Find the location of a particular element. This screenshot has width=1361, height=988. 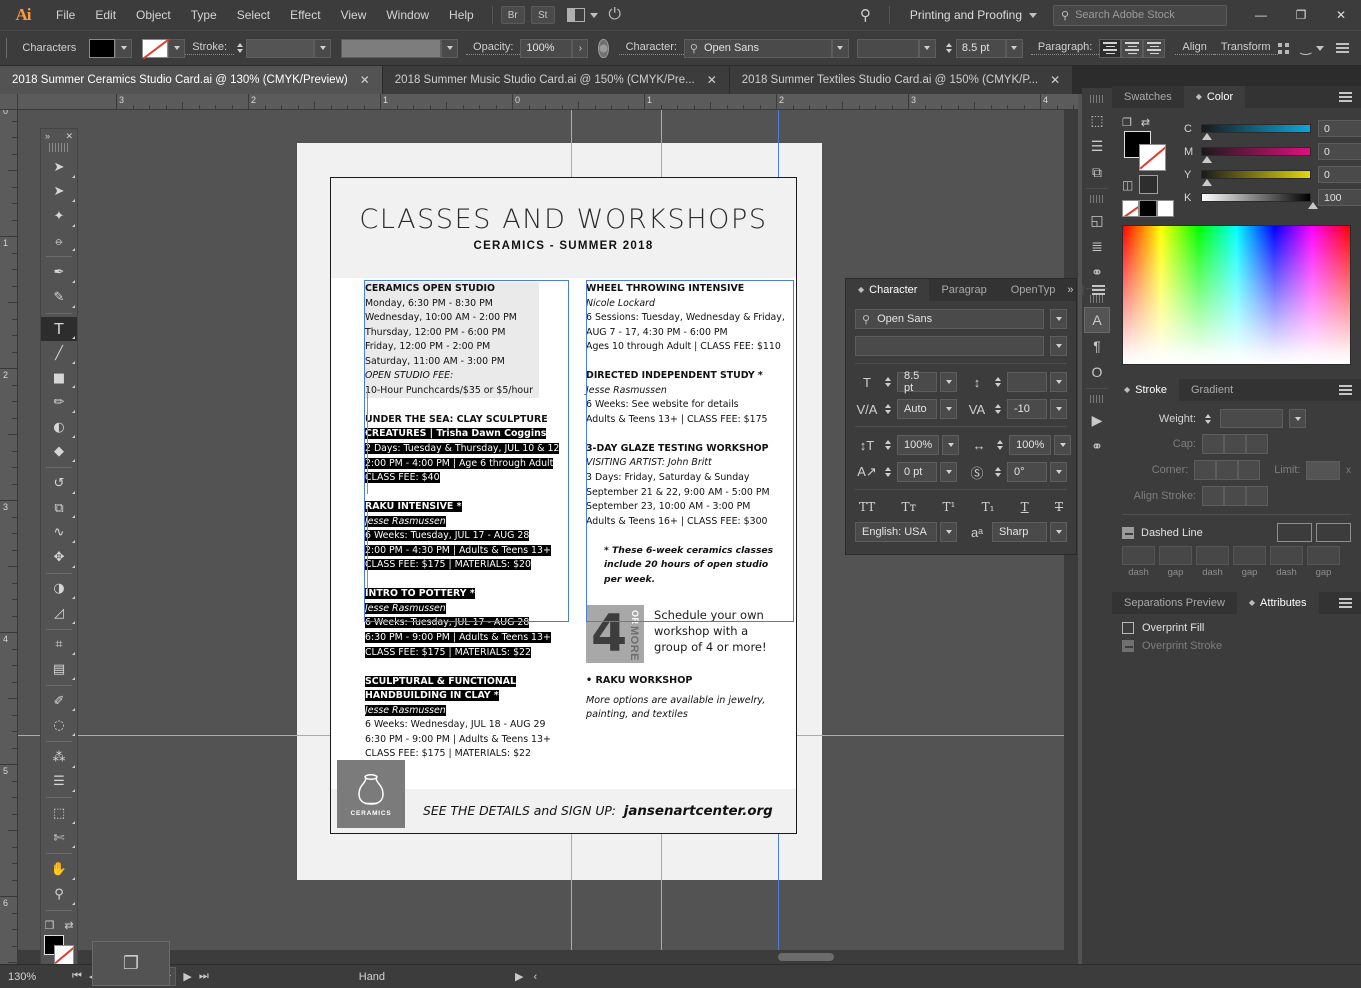

libraries-icon: ⚭ is located at coordinates (1097, 446).